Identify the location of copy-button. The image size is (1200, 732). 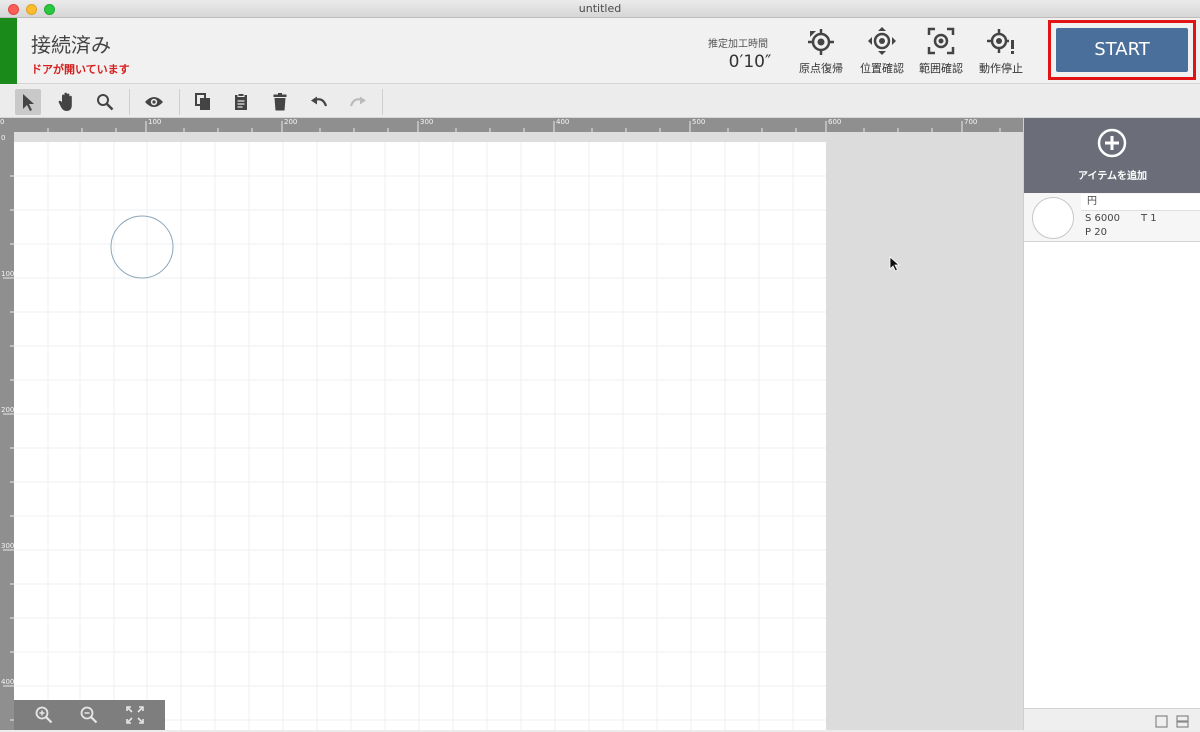
(203, 102).